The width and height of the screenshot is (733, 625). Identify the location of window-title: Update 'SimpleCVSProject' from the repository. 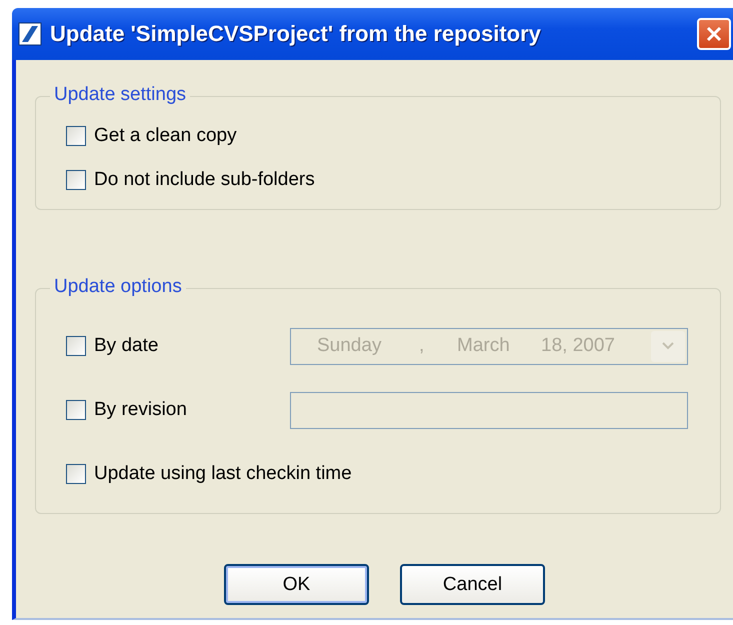
(295, 34).